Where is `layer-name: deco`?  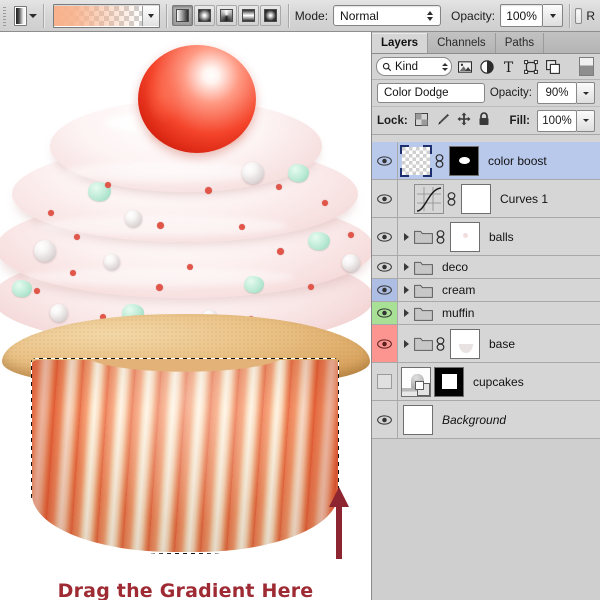 layer-name: deco is located at coordinates (455, 267).